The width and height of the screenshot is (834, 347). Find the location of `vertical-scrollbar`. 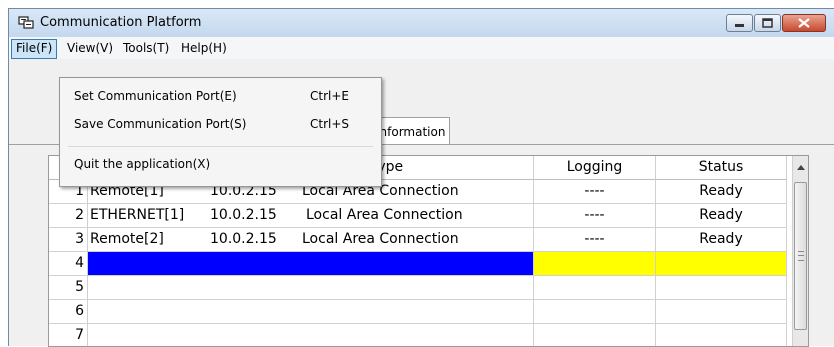

vertical-scrollbar is located at coordinates (800, 251).